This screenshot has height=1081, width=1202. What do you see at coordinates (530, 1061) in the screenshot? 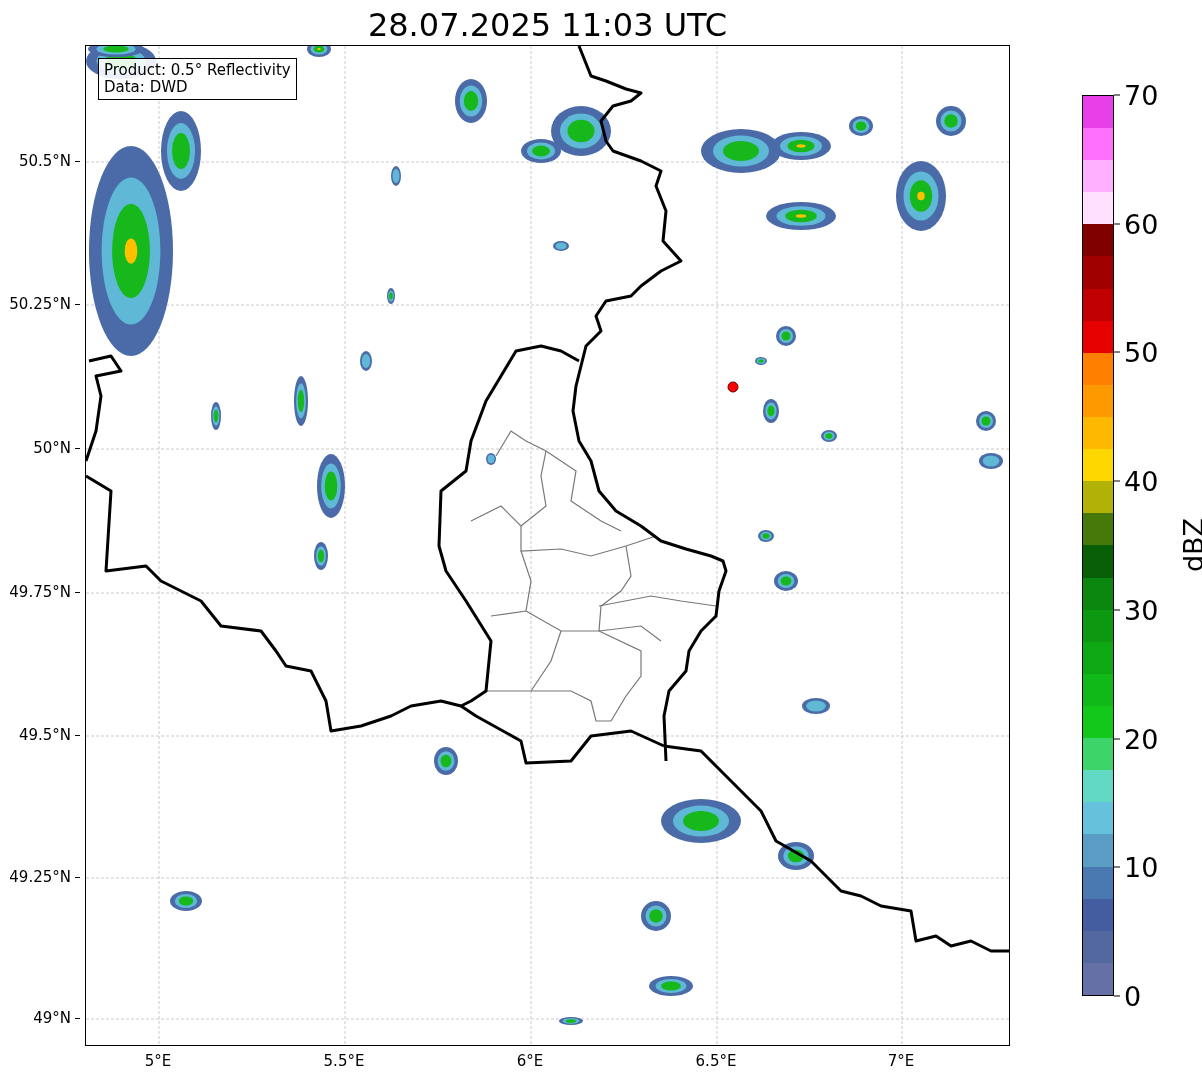
I see `tick-label: 6°E` at bounding box center [530, 1061].